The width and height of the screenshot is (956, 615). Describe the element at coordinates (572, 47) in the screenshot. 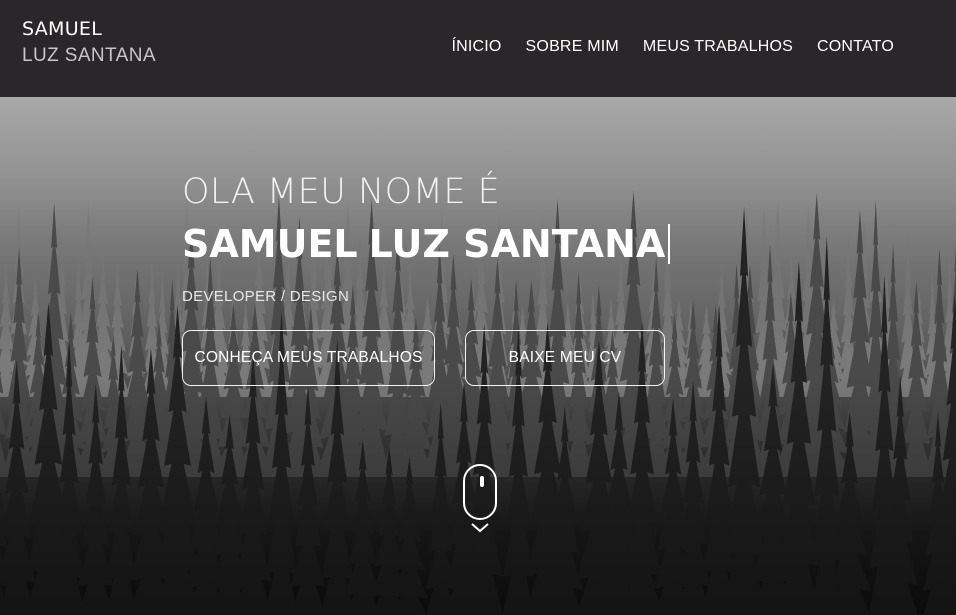

I see `nav-link-sobre-mim: SOBRE MIM` at that location.